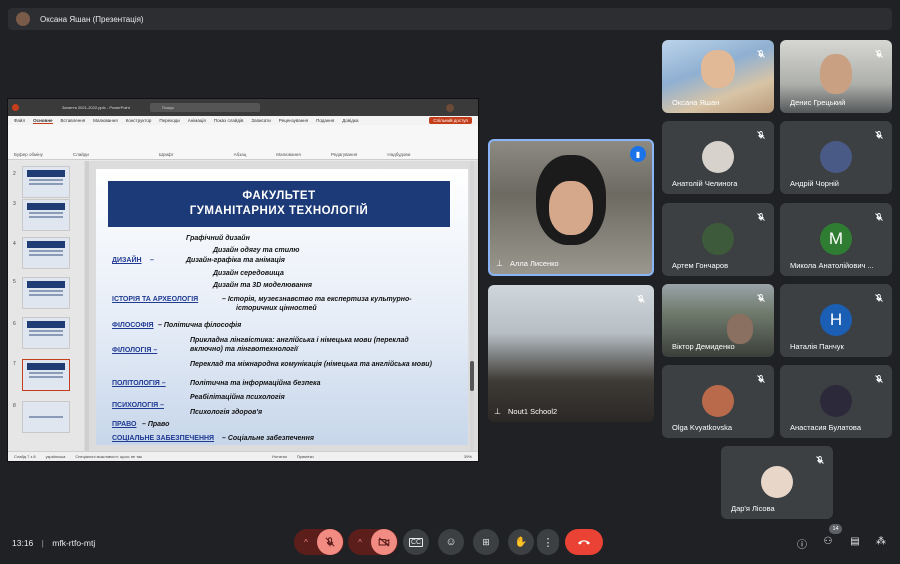 The width and height of the screenshot is (900, 564). What do you see at coordinates (472, 307) in the screenshot?
I see `slide-scrollbar` at bounding box center [472, 307].